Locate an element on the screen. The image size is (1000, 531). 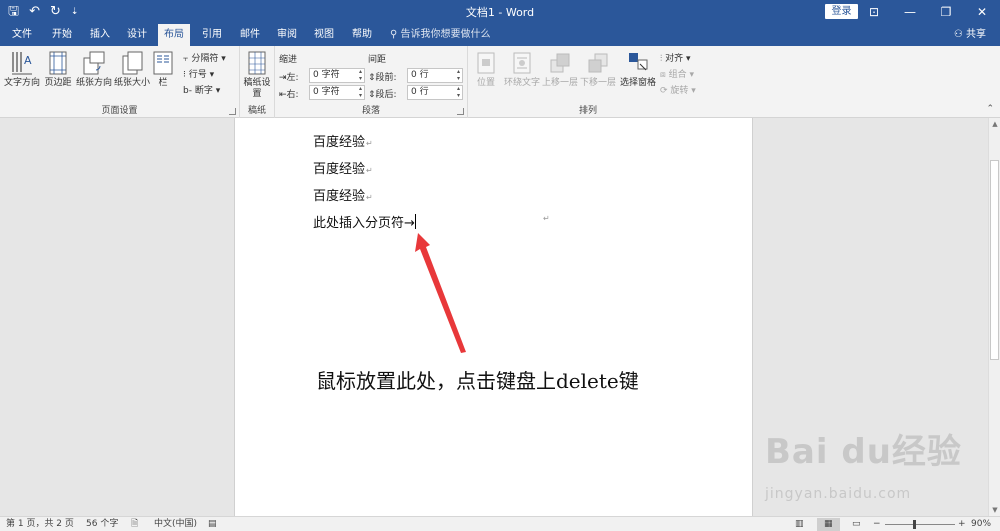
print-layout-icon: ▦ is located at coordinates (828, 524).